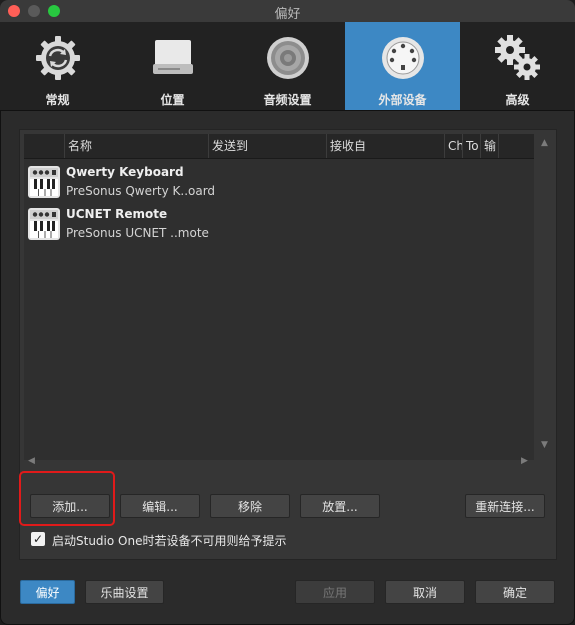  I want to click on remove-device-button: 移除, so click(250, 506).